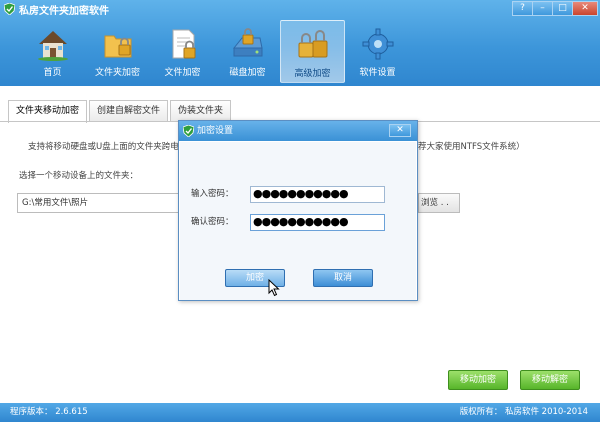  Describe the element at coordinates (49, 412) in the screenshot. I see `version-text: 程序版本： 2.6.615` at that location.